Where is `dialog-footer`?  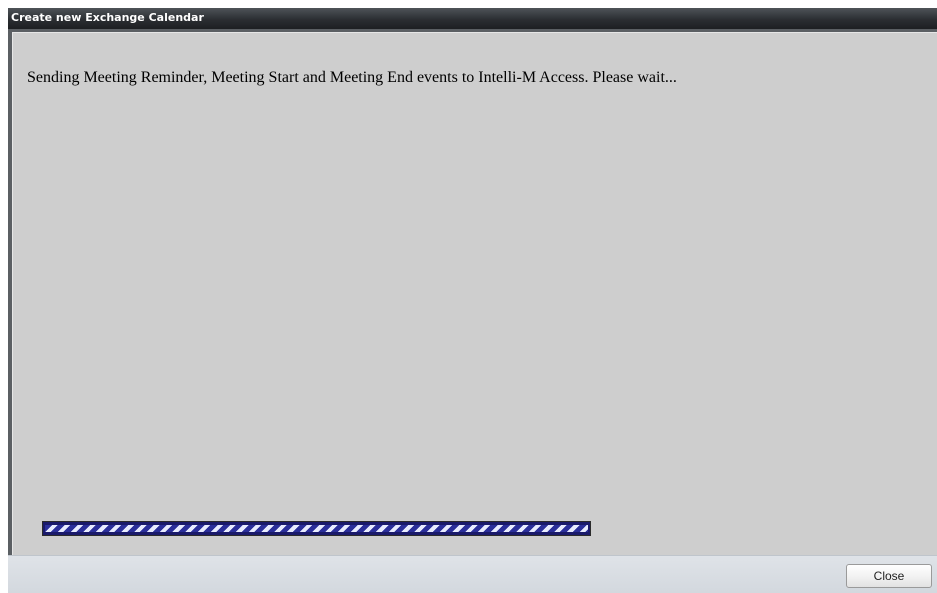 dialog-footer is located at coordinates (472, 574).